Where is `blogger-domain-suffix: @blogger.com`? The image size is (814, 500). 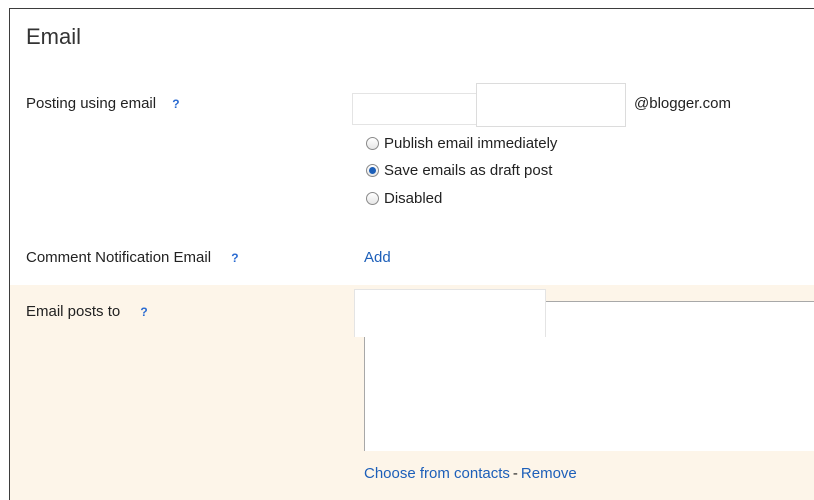 blogger-domain-suffix: @blogger.com is located at coordinates (682, 103).